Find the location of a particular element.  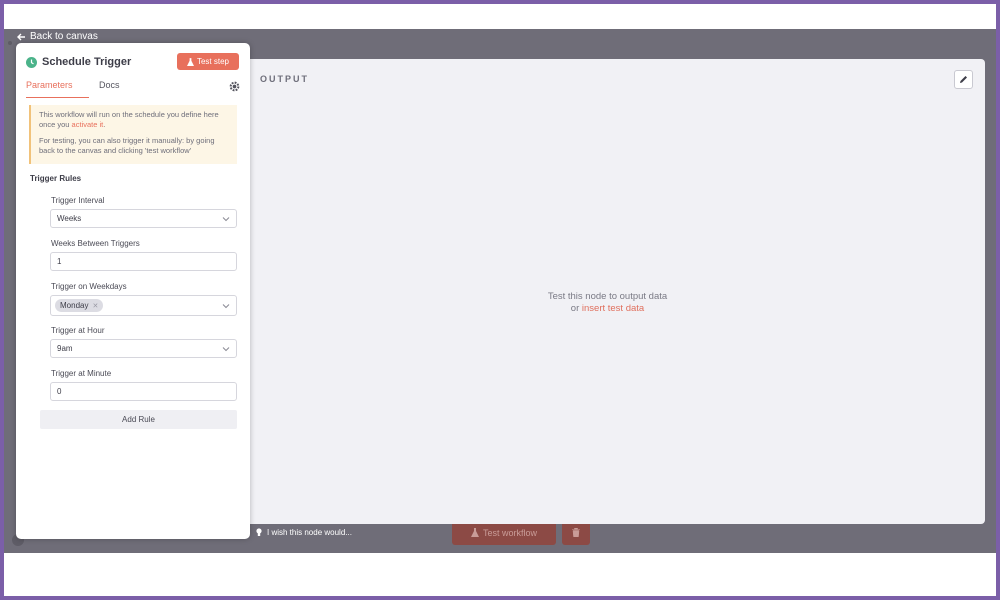

close-icon: ✕ is located at coordinates (95, 306).